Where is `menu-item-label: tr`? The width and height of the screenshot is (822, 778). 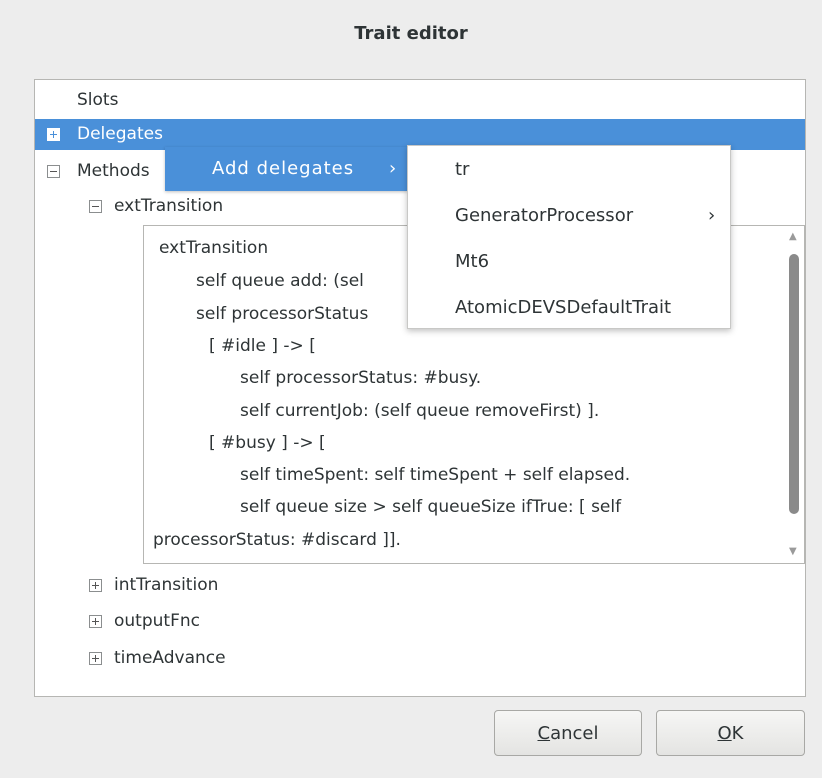 menu-item-label: tr is located at coordinates (462, 169).